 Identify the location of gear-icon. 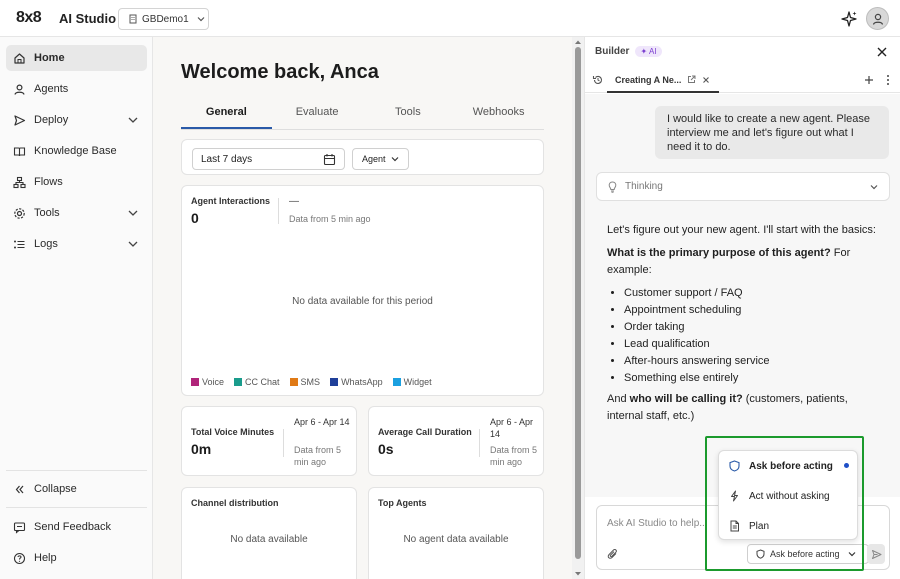
(19, 213).